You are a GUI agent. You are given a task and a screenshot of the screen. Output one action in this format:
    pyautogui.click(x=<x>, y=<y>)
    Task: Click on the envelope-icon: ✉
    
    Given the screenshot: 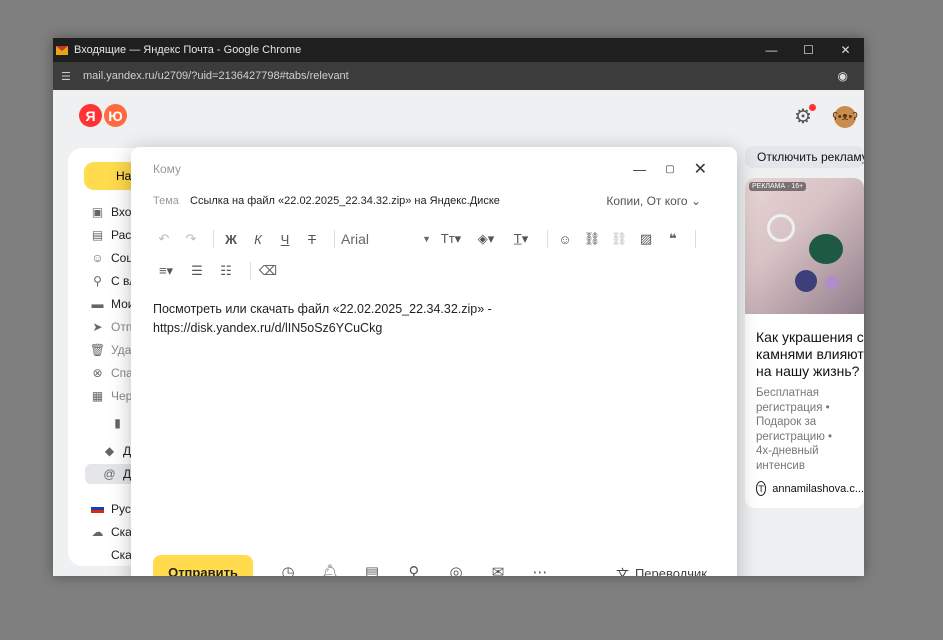 What is the action you would take?
    pyautogui.click(x=498, y=569)
    